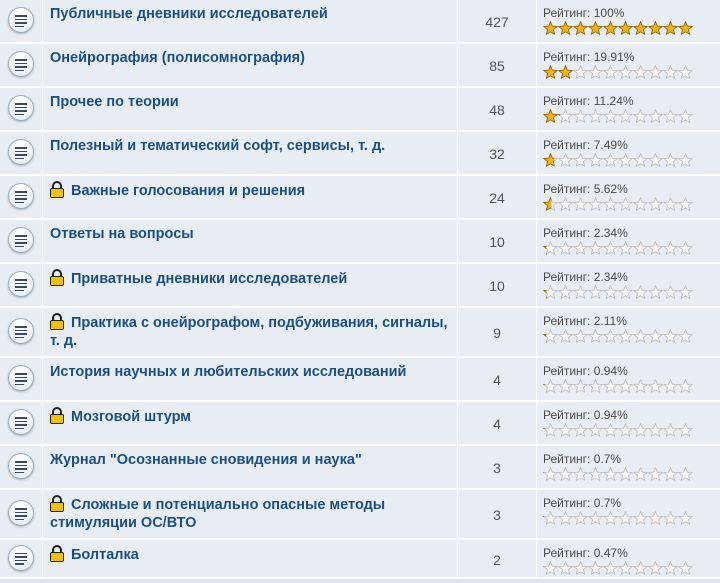 This screenshot has width=720, height=583. Describe the element at coordinates (206, 460) in the screenshot. I see `forum-title-link: Журнал "Осознанные сновидения и наука"` at that location.